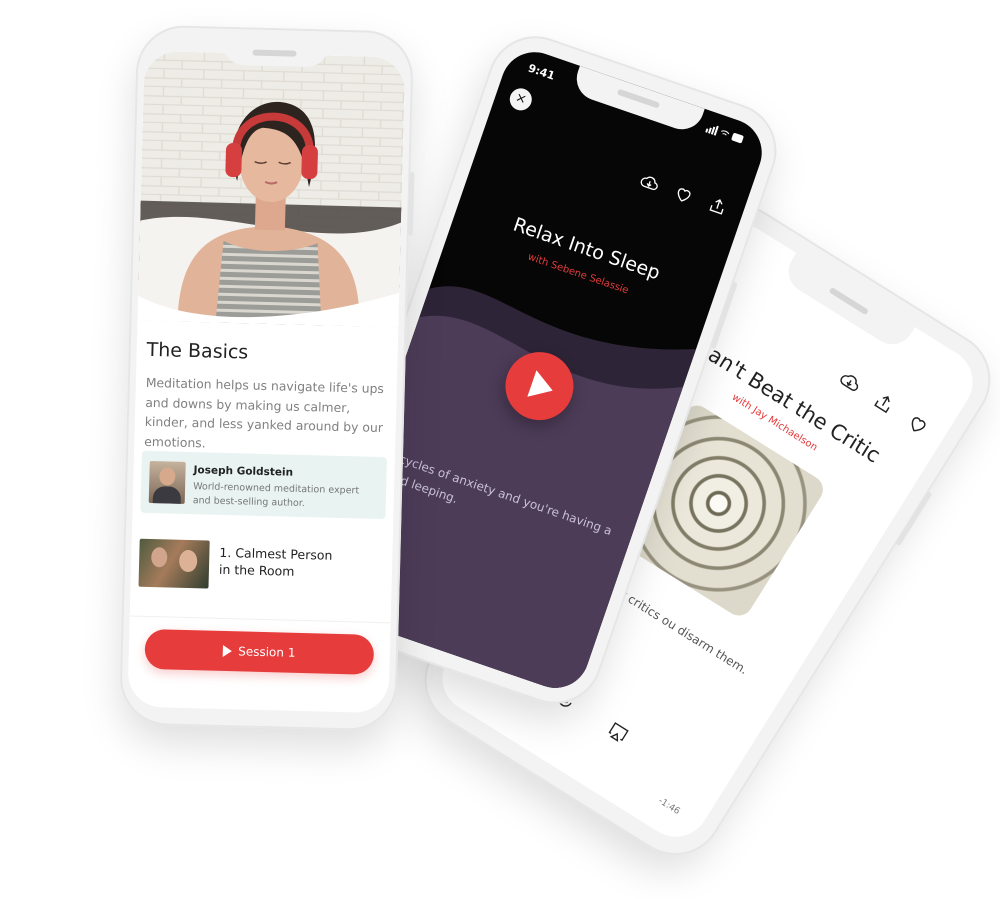 Image resolution: width=1000 pixels, height=899 pixels. I want to click on session-thumbnail, so click(174, 563).